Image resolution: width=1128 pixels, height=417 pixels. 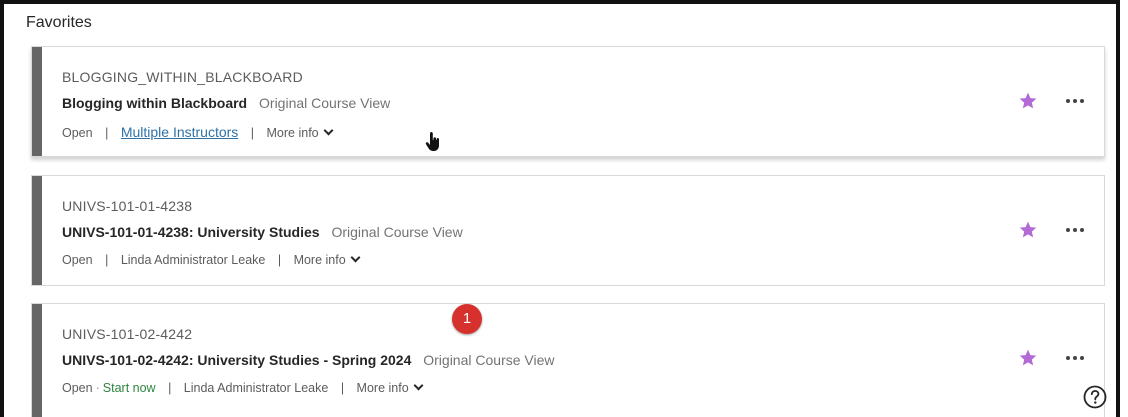 I want to click on instructors-link: Multiple Instructors, so click(x=179, y=132).